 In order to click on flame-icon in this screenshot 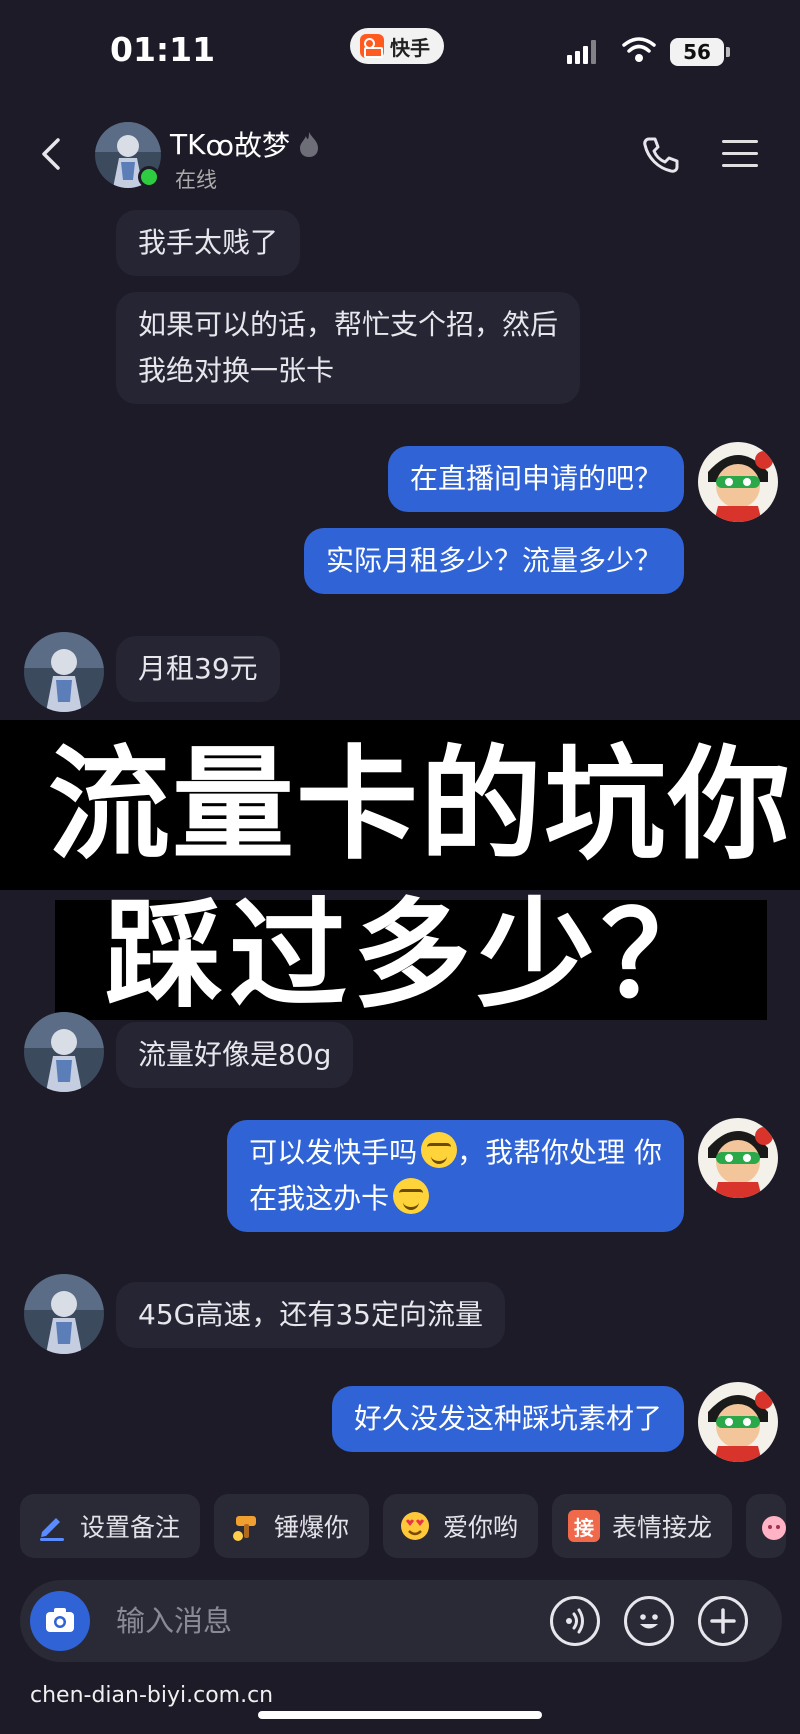, I will do `click(309, 144)`.